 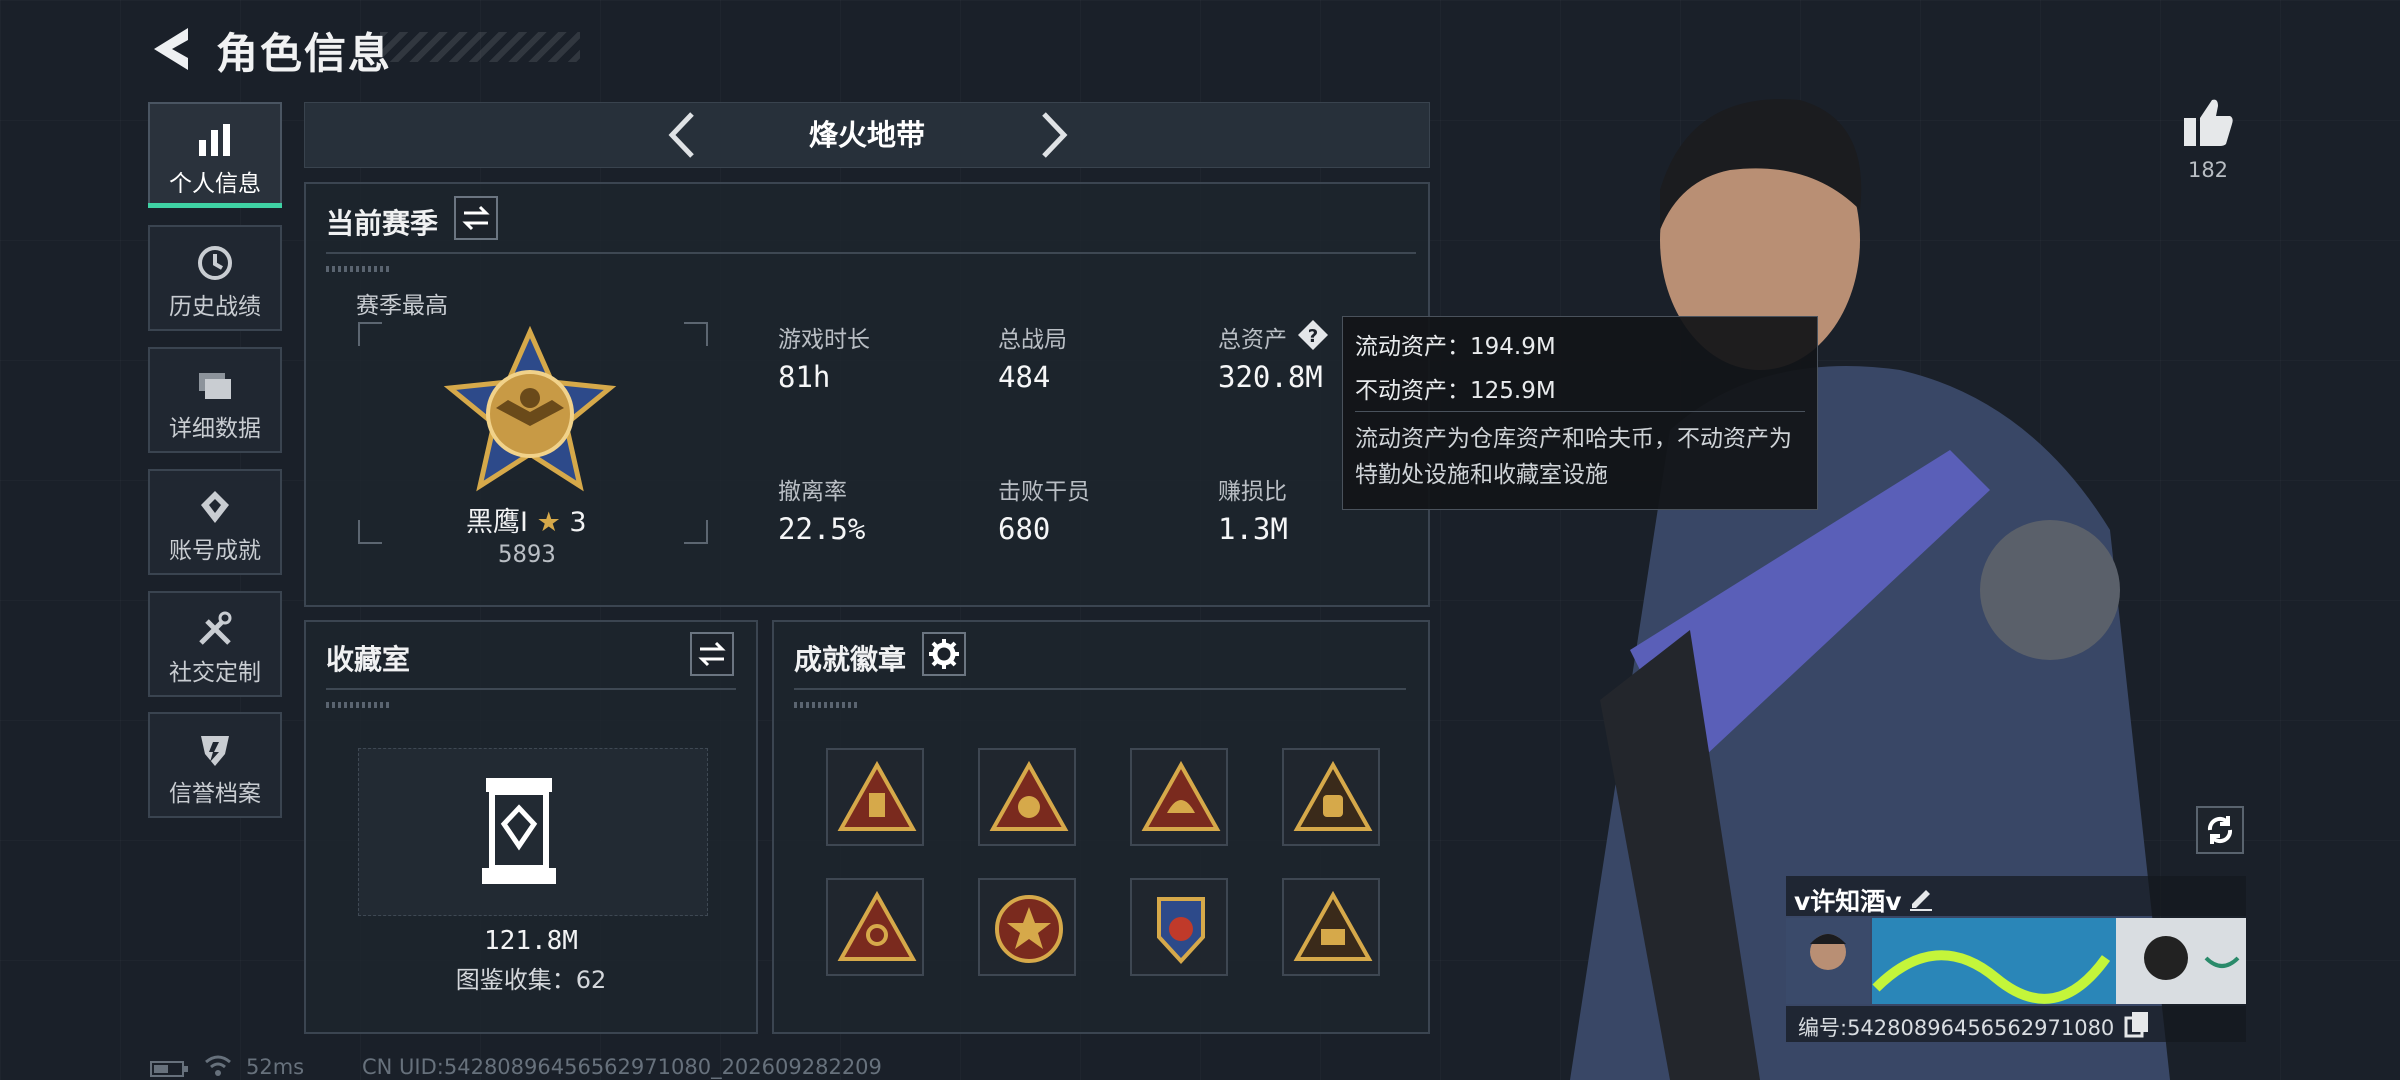 I want to click on history-clock-icon, so click(x=215, y=263).